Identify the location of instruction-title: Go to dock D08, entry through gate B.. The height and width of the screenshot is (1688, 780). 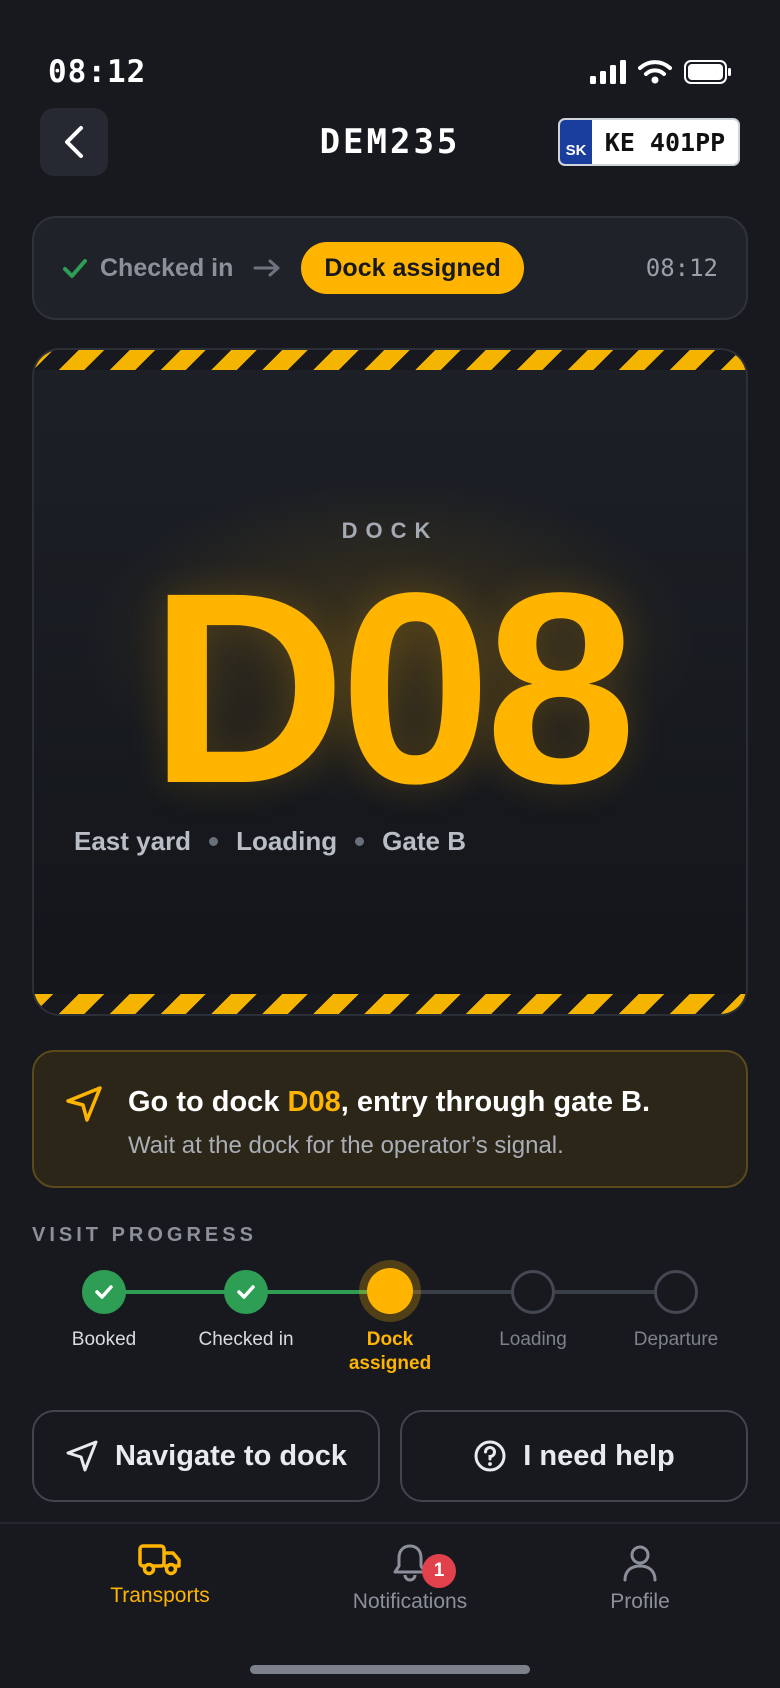
(389, 1102).